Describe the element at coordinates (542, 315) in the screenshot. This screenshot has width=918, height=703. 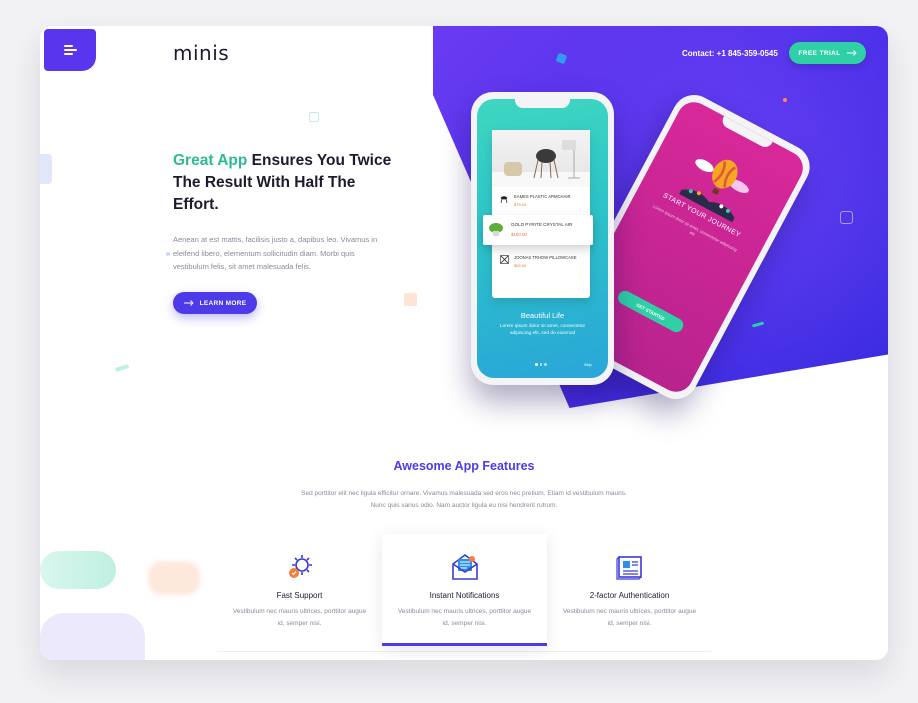
I see `screen-title: Beautiful Life` at that location.